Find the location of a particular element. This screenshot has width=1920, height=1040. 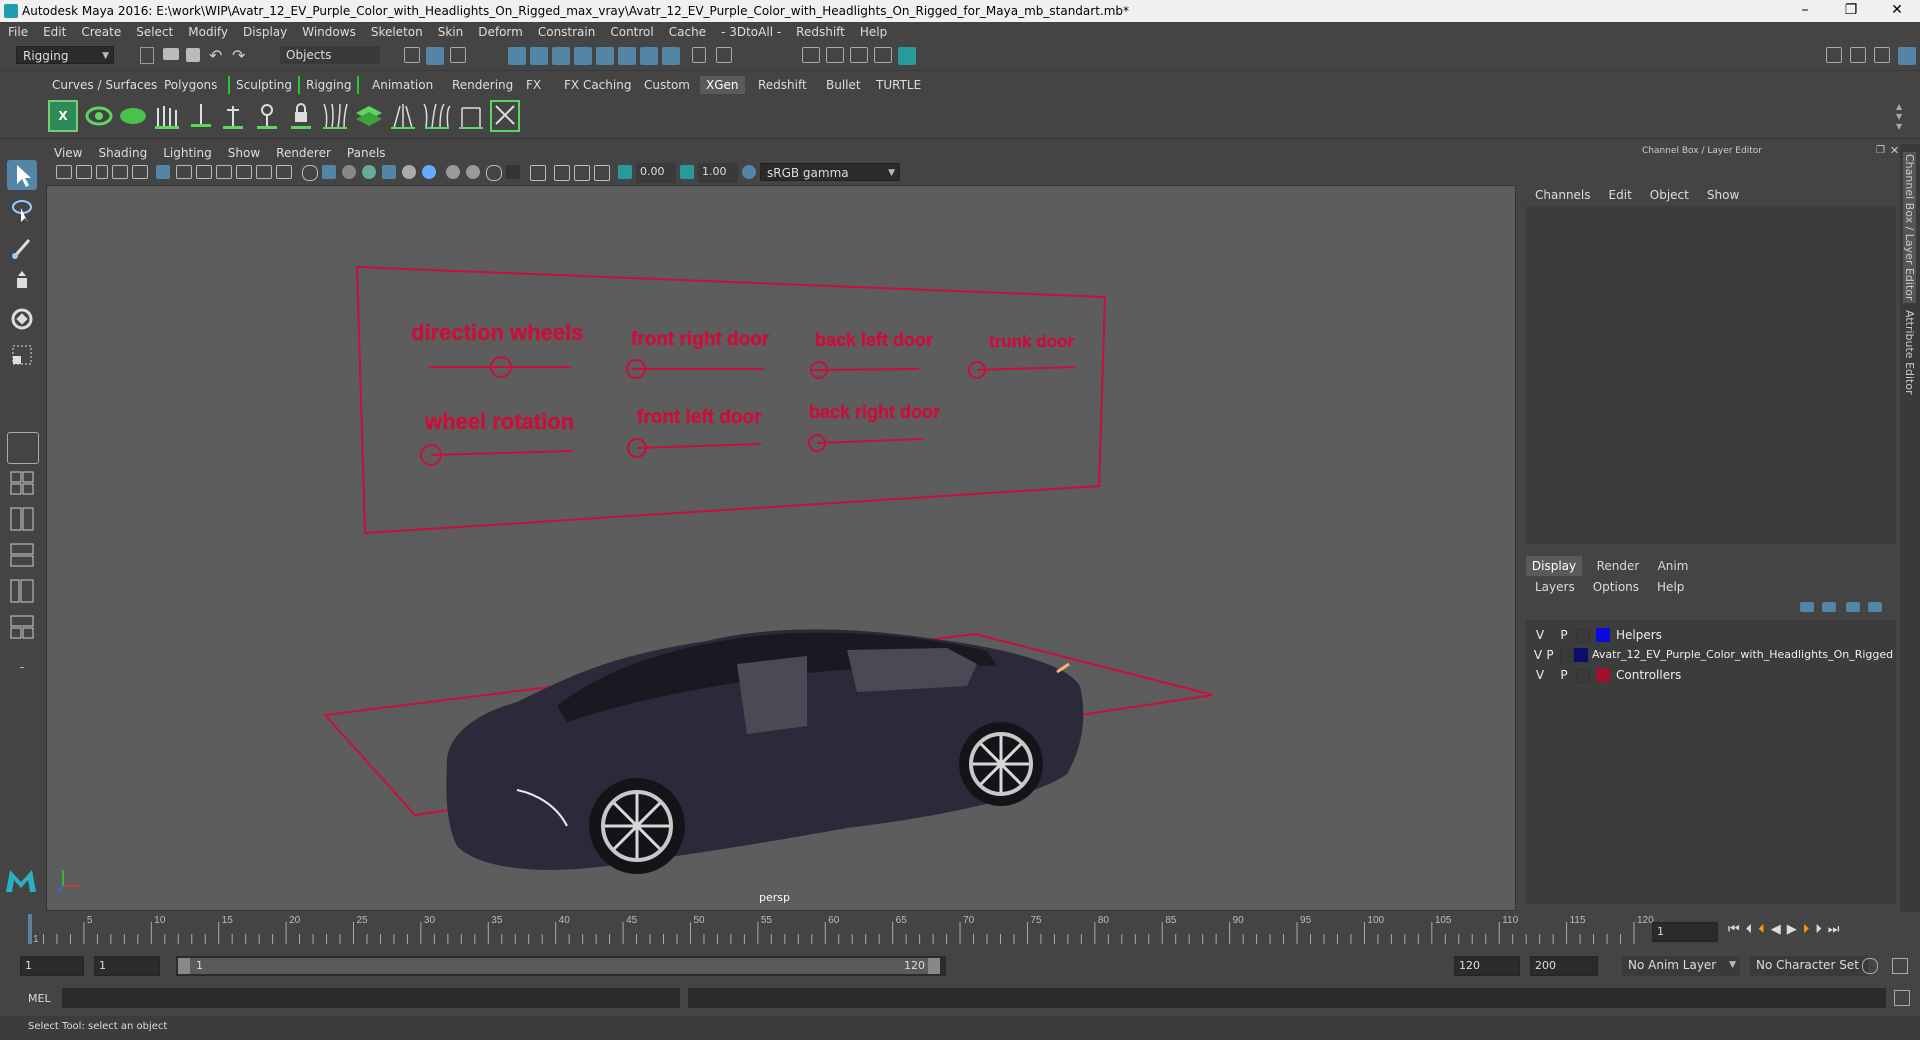

layer-color-swatch is located at coordinates (1603, 635).